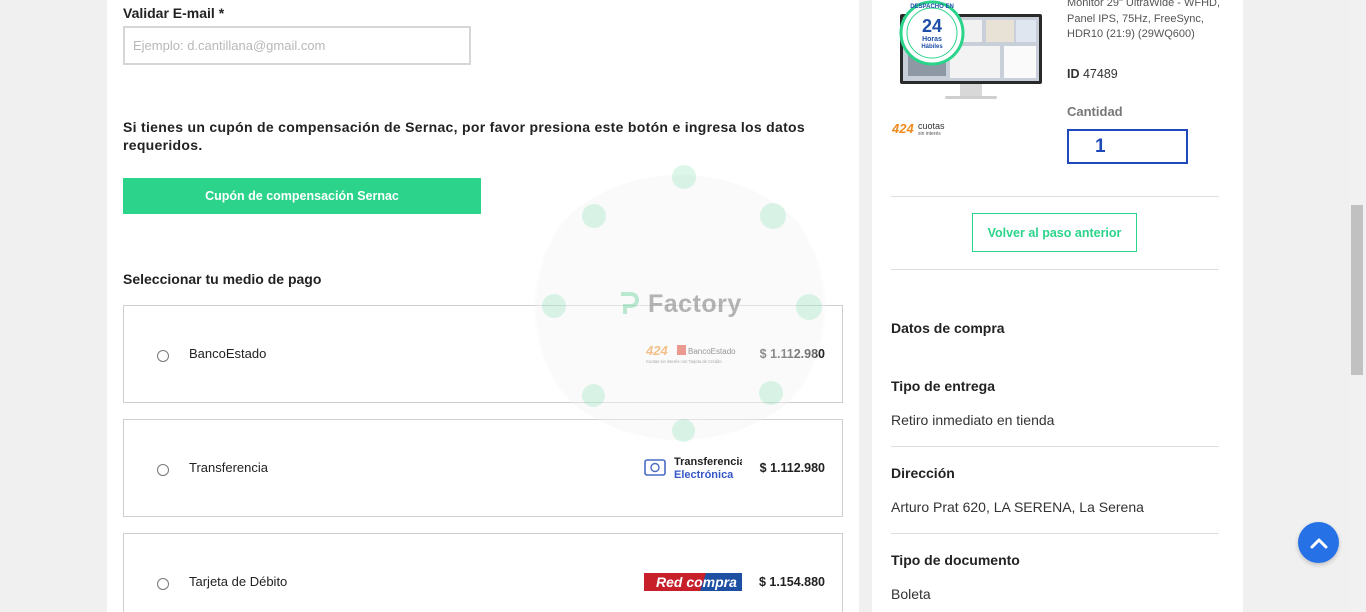 Image resolution: width=1366 pixels, height=612 pixels. I want to click on scrollbar-thumb, so click(1357, 290).